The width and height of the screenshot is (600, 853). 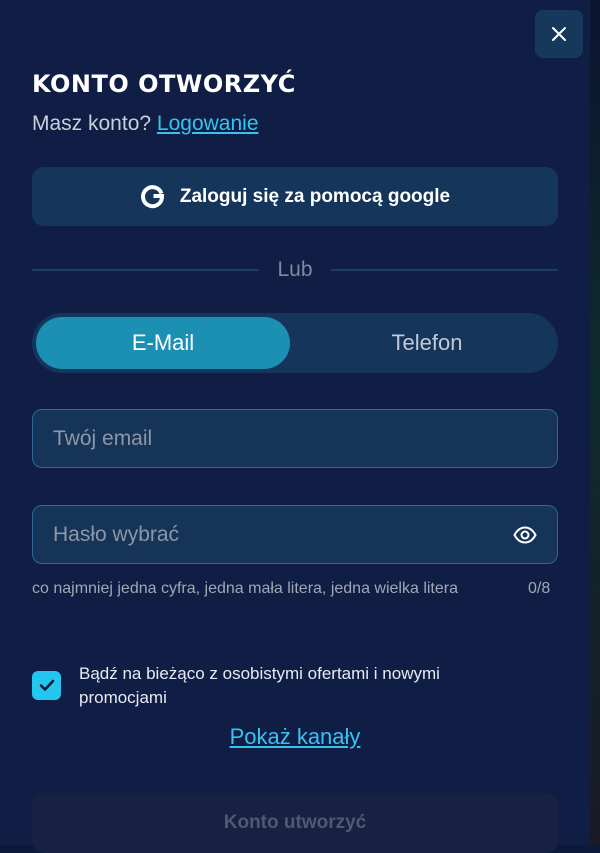 I want to click on show-password-toggle, so click(x=525, y=535).